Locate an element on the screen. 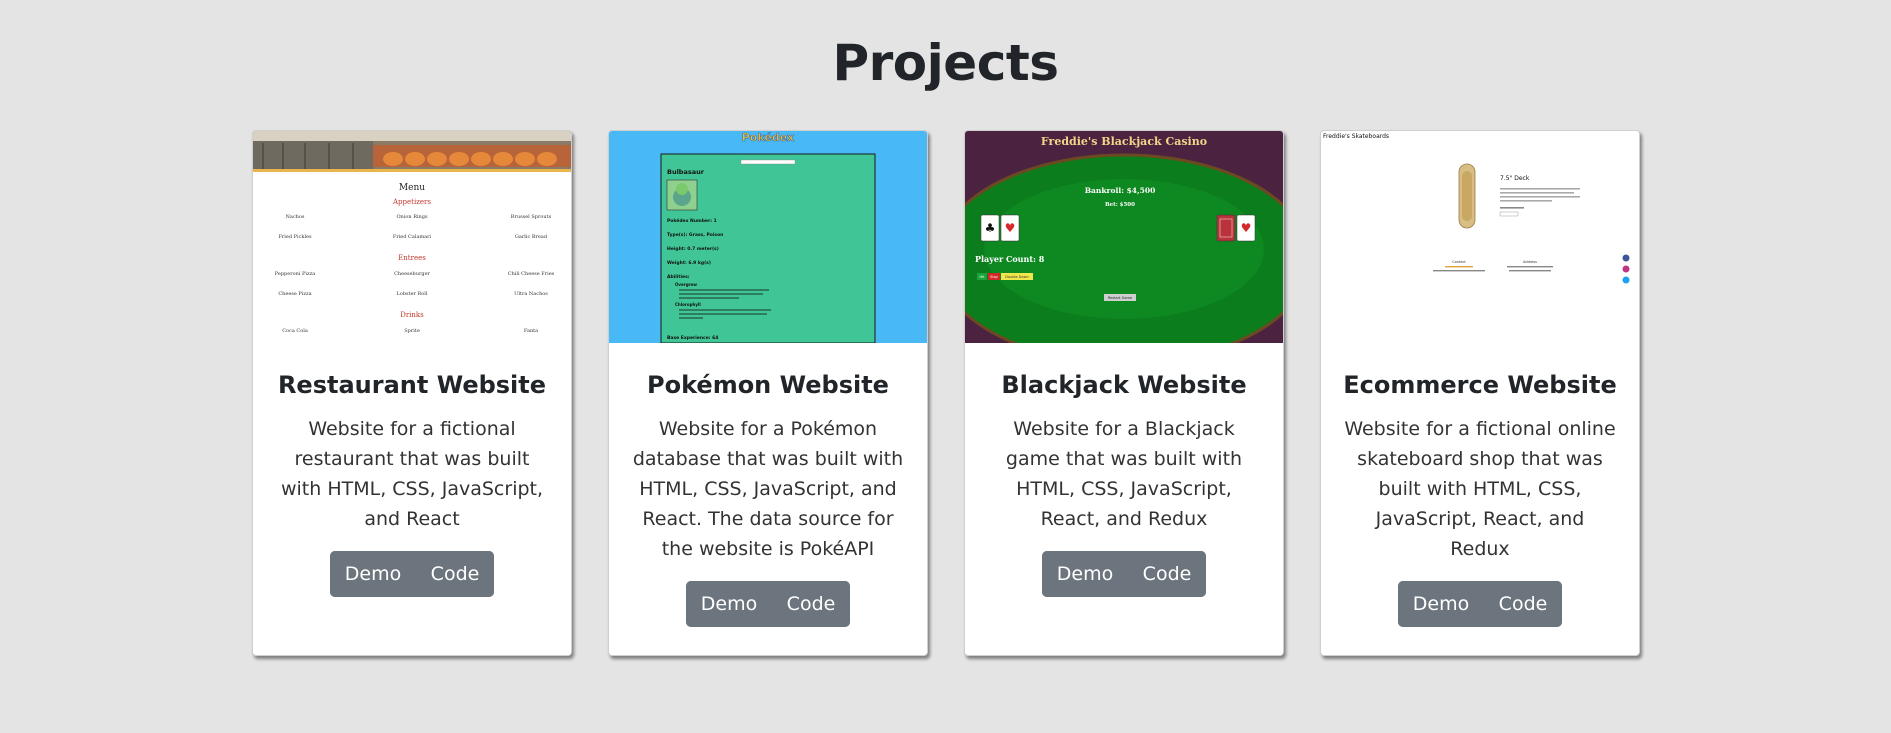 This screenshot has width=1891, height=733. restaurant-thumb-item: Fanta is located at coordinates (531, 331).